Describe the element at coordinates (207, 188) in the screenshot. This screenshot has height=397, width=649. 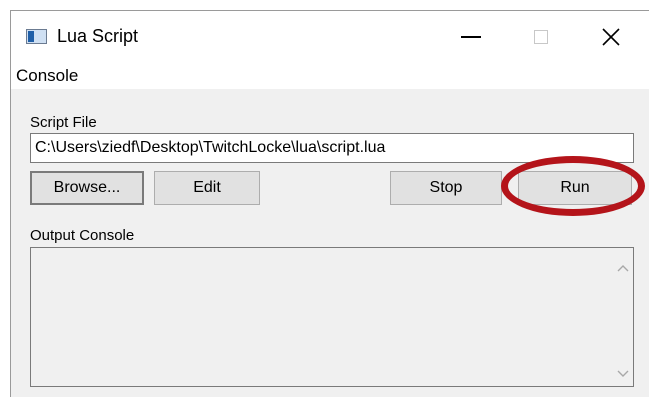
I see `edit-button: Edit` at that location.